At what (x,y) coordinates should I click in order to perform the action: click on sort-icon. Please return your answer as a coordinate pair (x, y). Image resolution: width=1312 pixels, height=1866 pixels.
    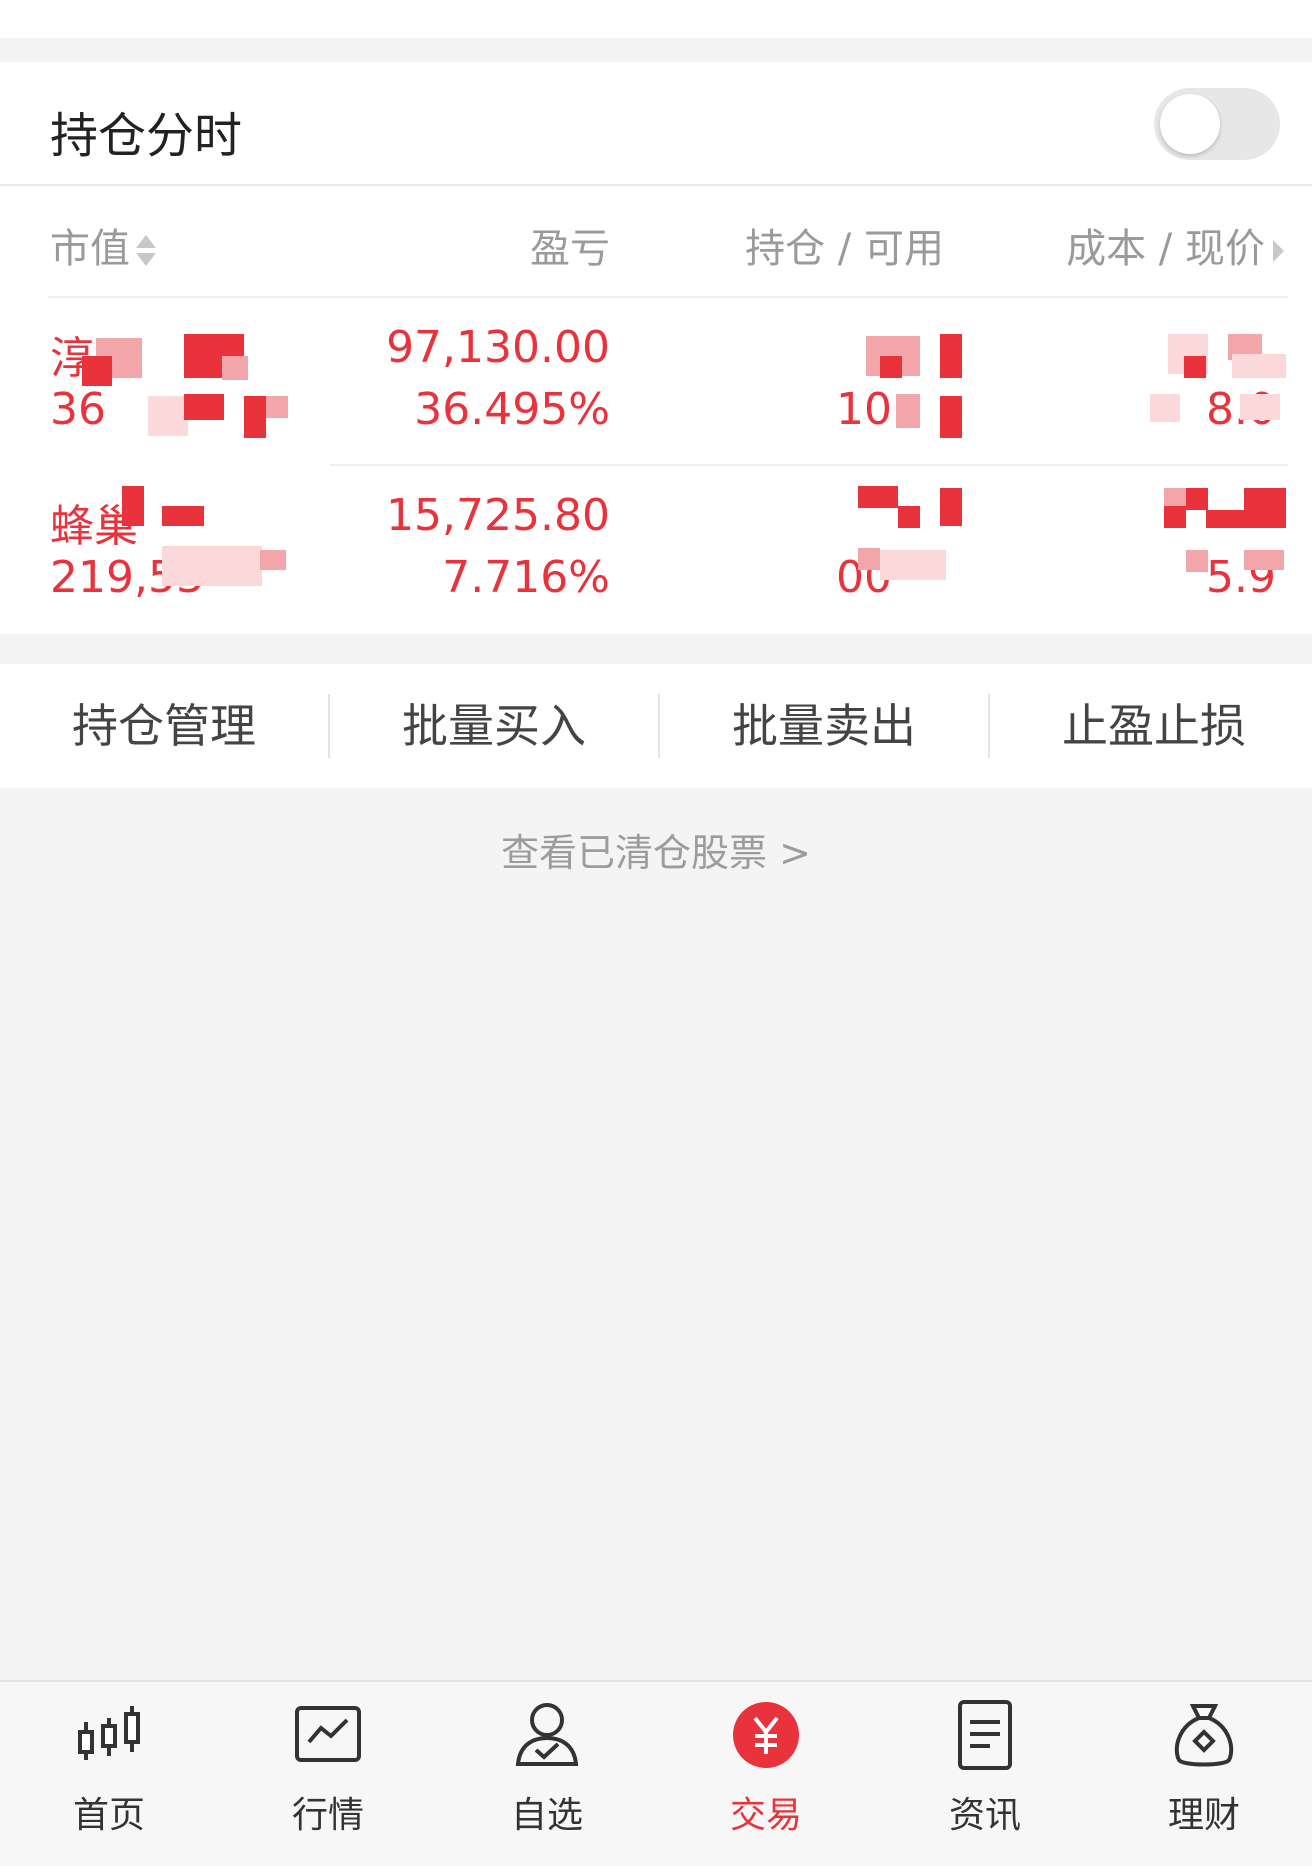
    Looking at the image, I should click on (146, 251).